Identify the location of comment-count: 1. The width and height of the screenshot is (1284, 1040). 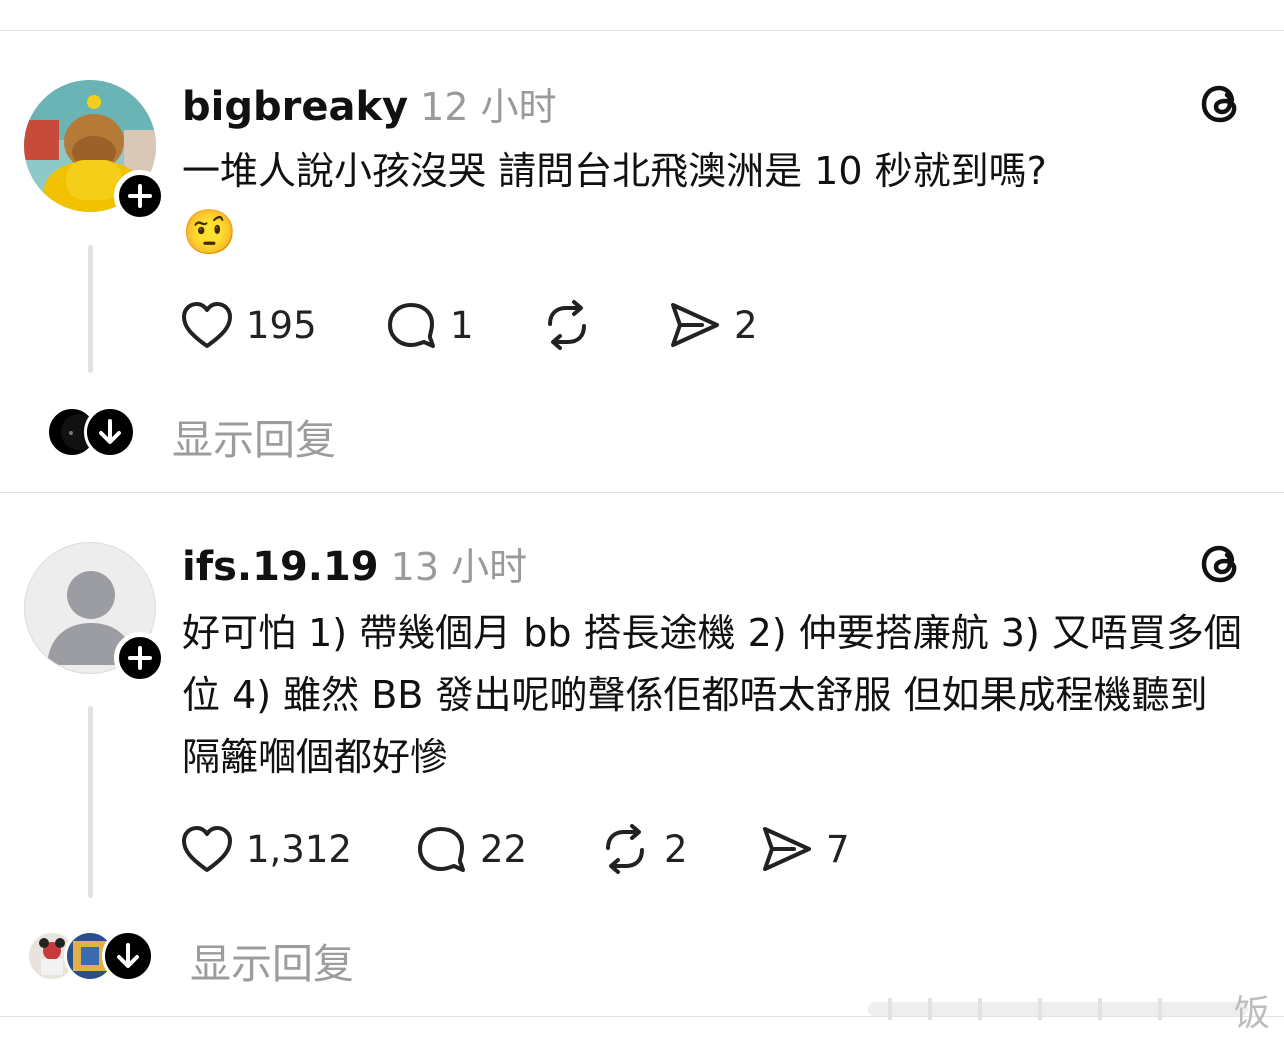
(462, 325).